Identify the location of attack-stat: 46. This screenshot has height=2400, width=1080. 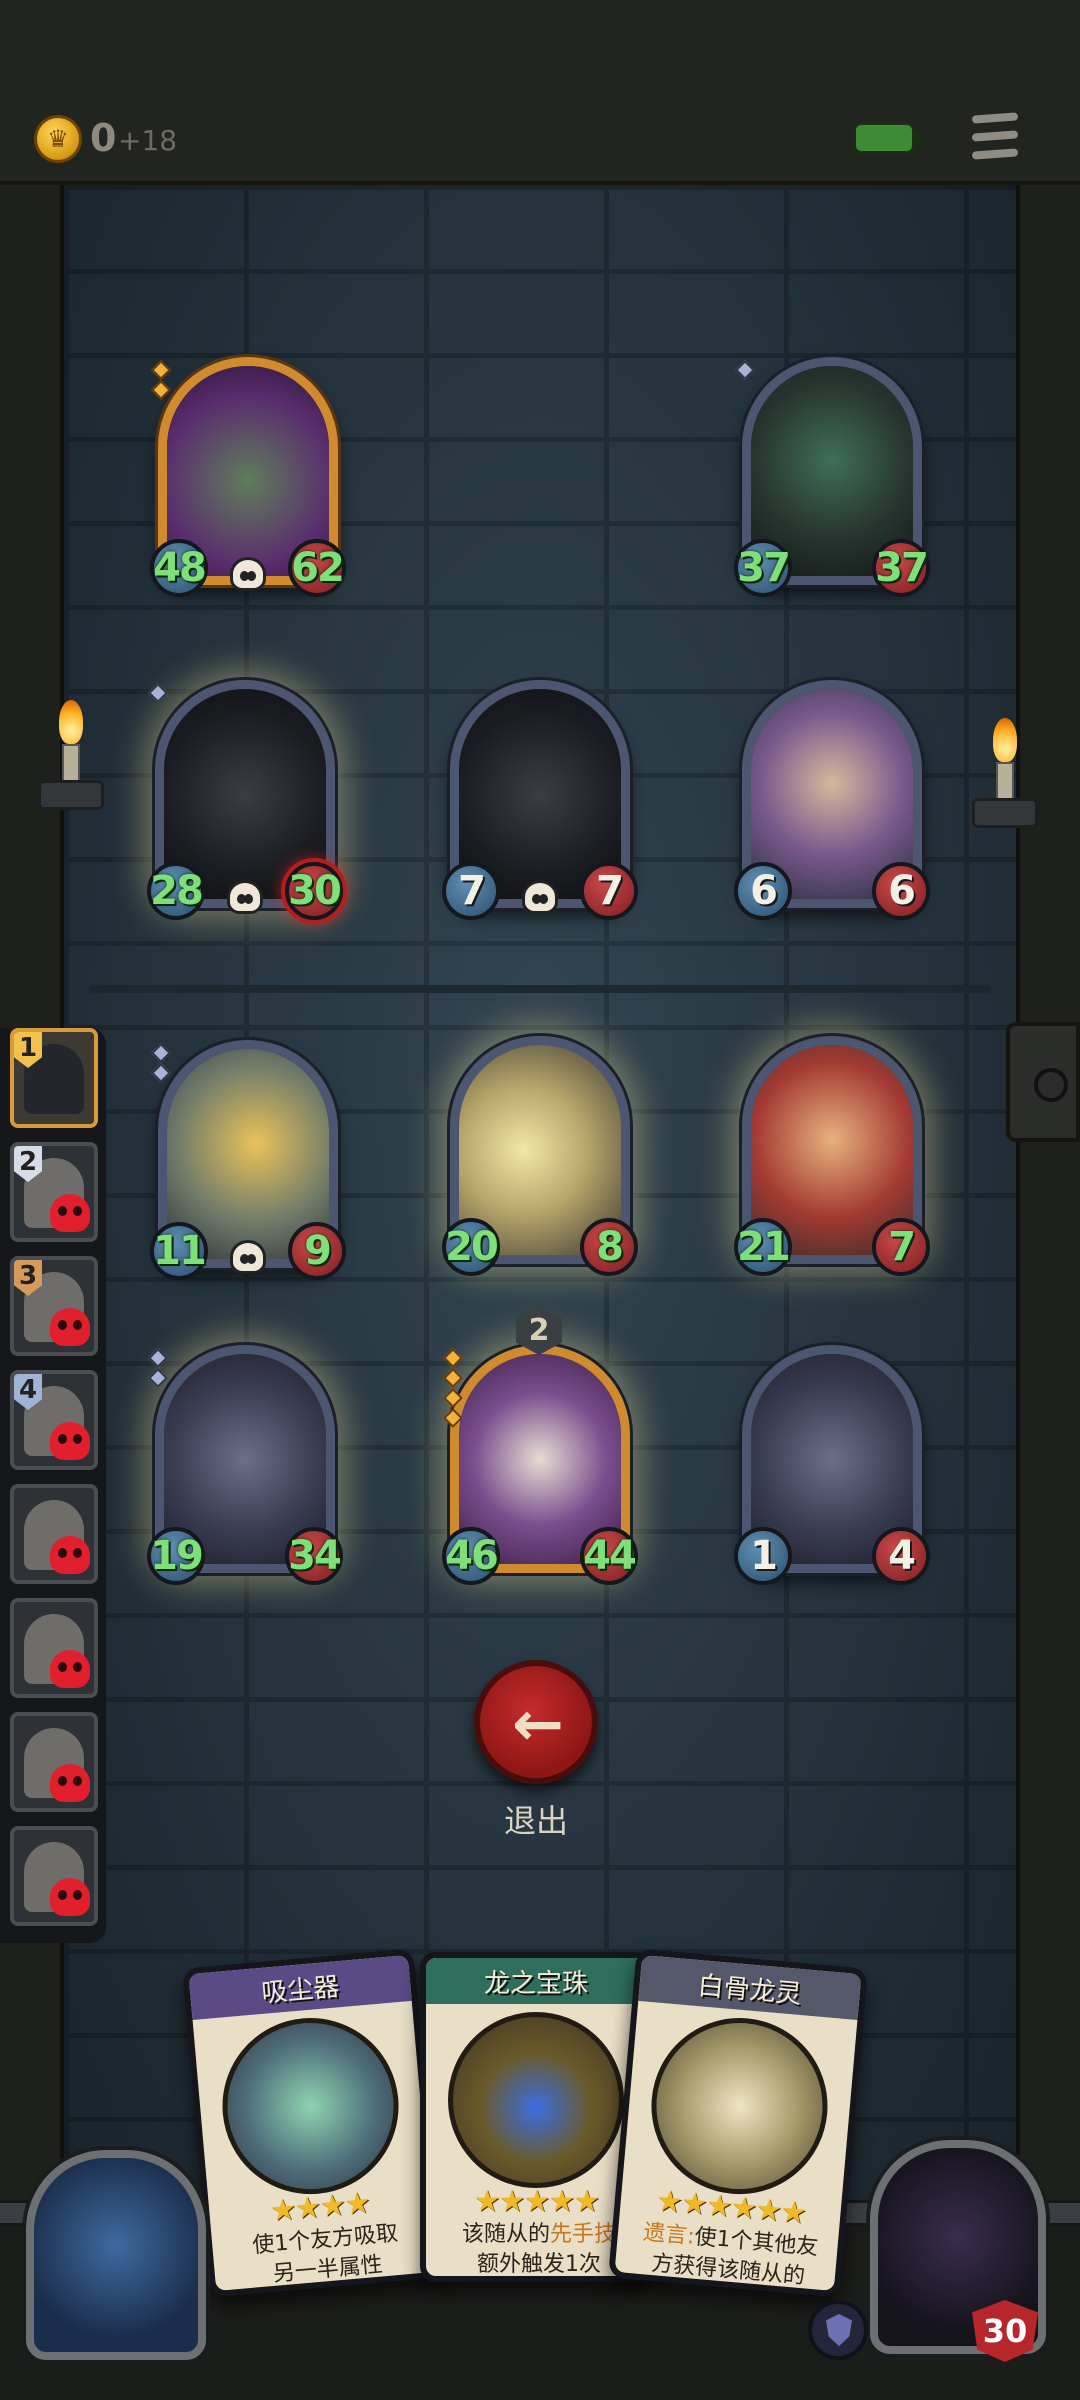
(471, 1556).